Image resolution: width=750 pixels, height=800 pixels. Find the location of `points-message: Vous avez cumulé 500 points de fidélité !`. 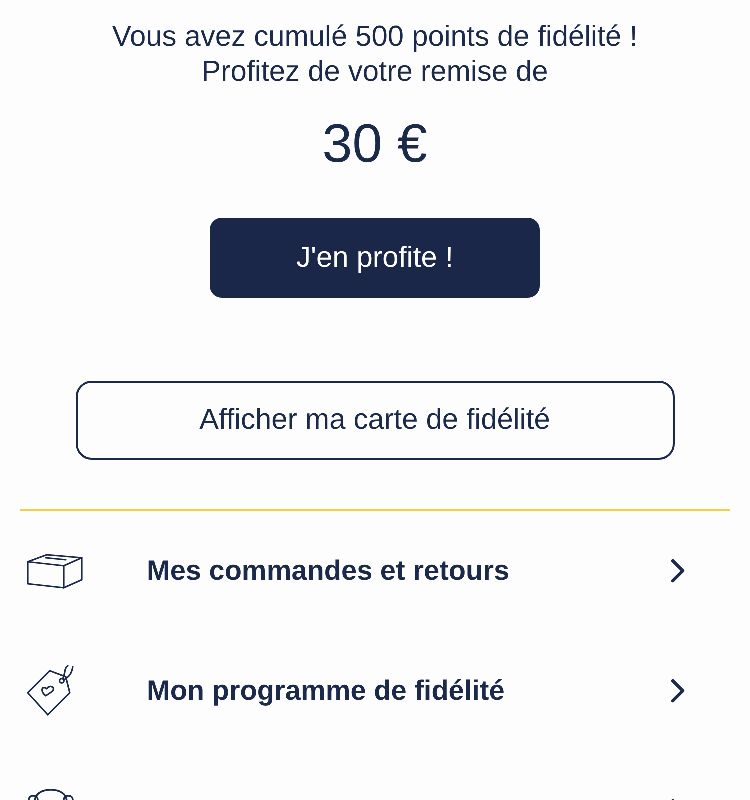

points-message: Vous avez cumulé 500 points de fidélité ! is located at coordinates (375, 37).